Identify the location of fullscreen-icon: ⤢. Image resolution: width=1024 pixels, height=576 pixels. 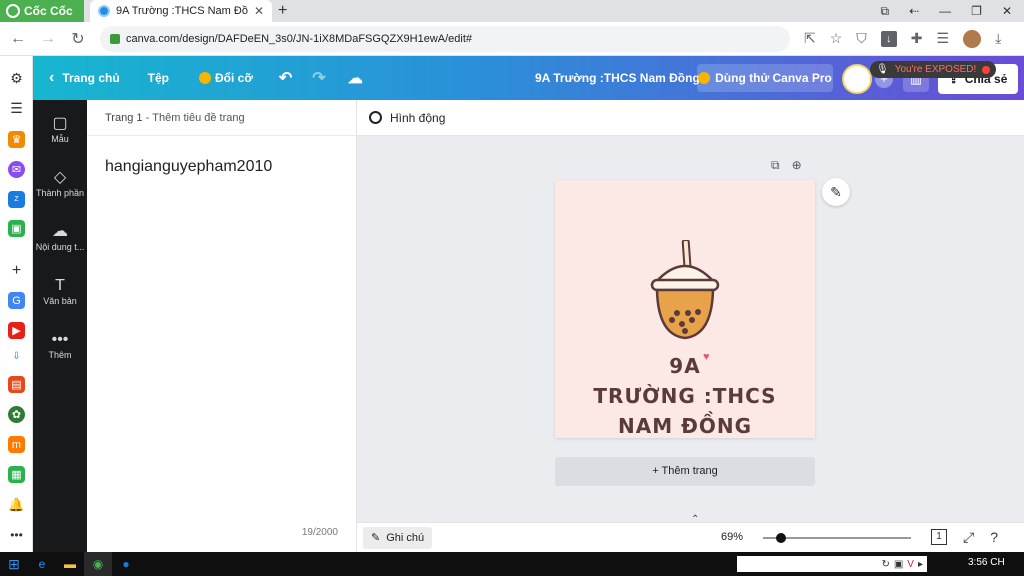
(968, 537).